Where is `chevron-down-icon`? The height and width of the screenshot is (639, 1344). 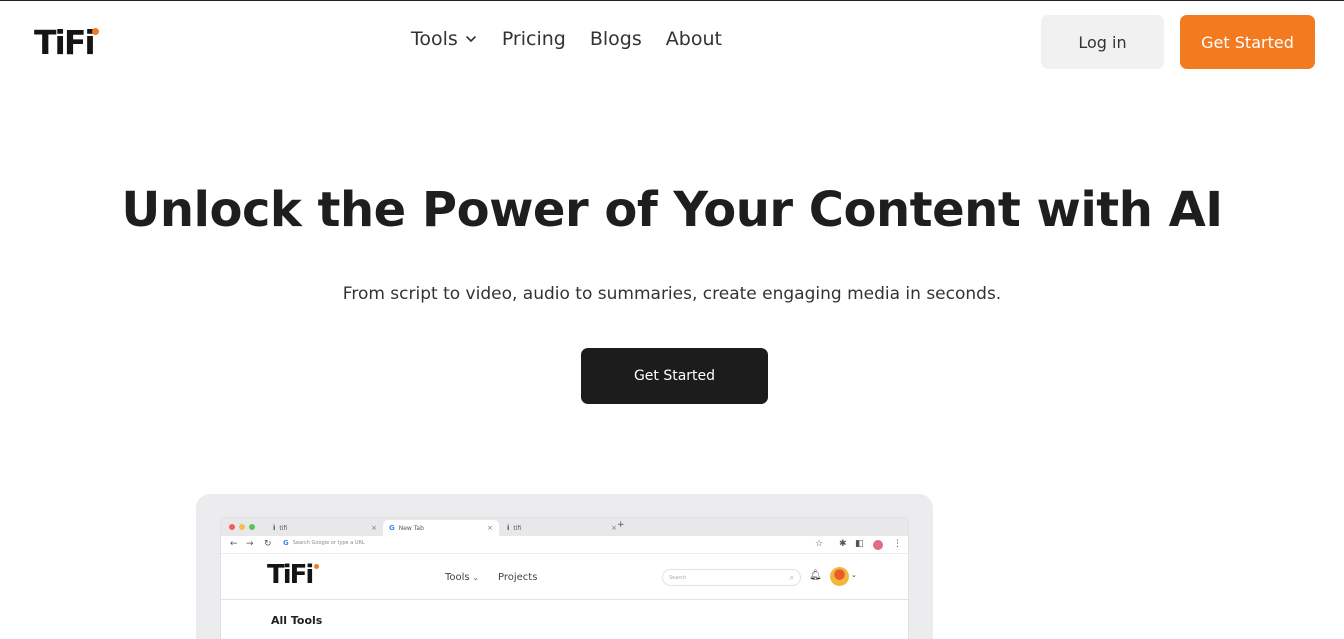 chevron-down-icon is located at coordinates (471, 39).